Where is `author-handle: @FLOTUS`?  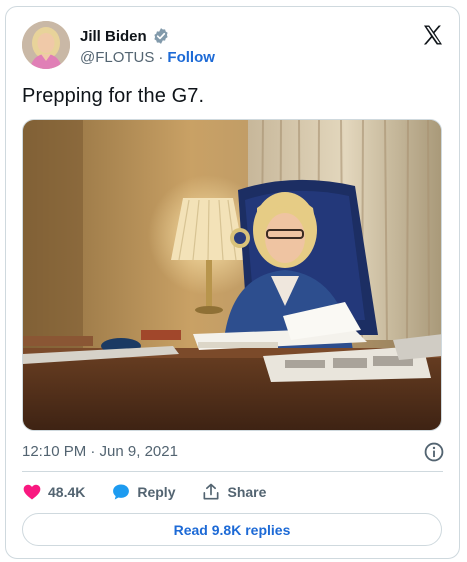
author-handle: @FLOTUS is located at coordinates (117, 57).